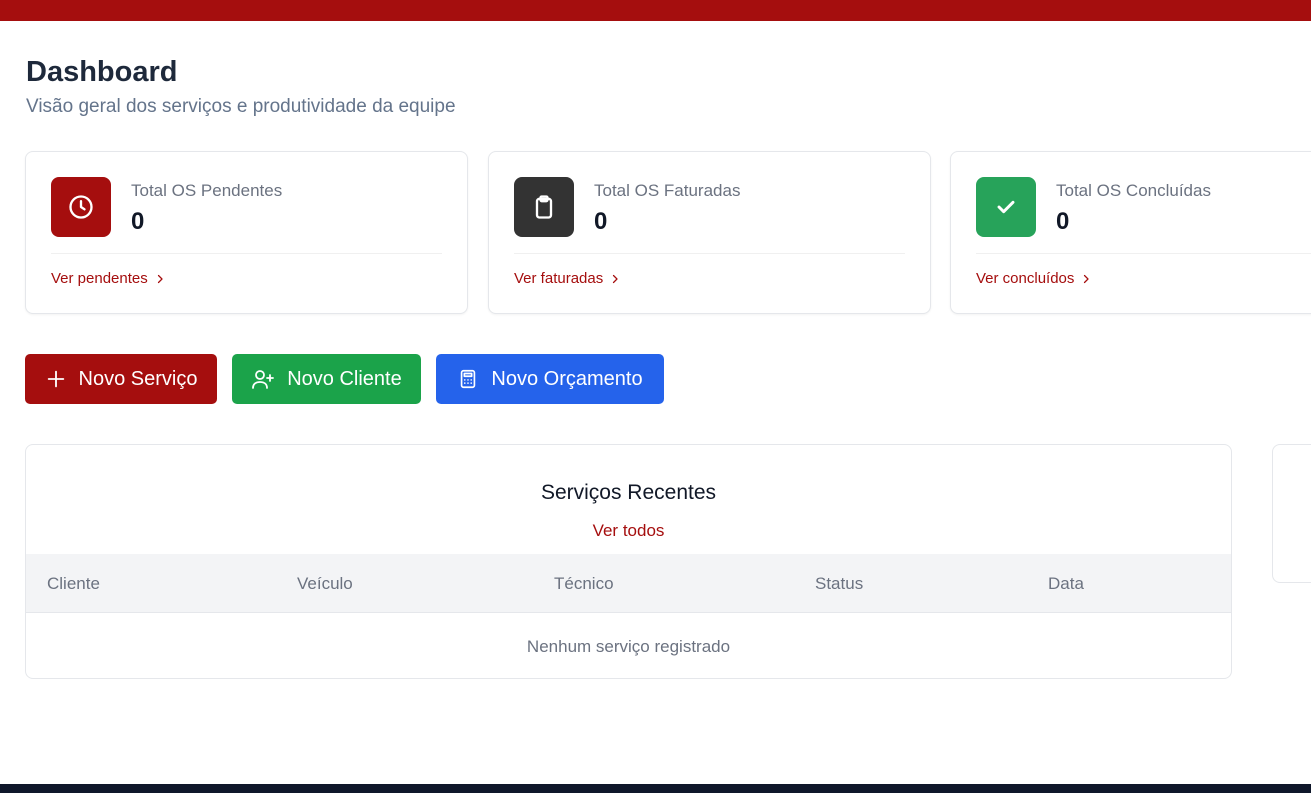  What do you see at coordinates (207, 190) in the screenshot?
I see `card-label: Total OS Pendentes` at bounding box center [207, 190].